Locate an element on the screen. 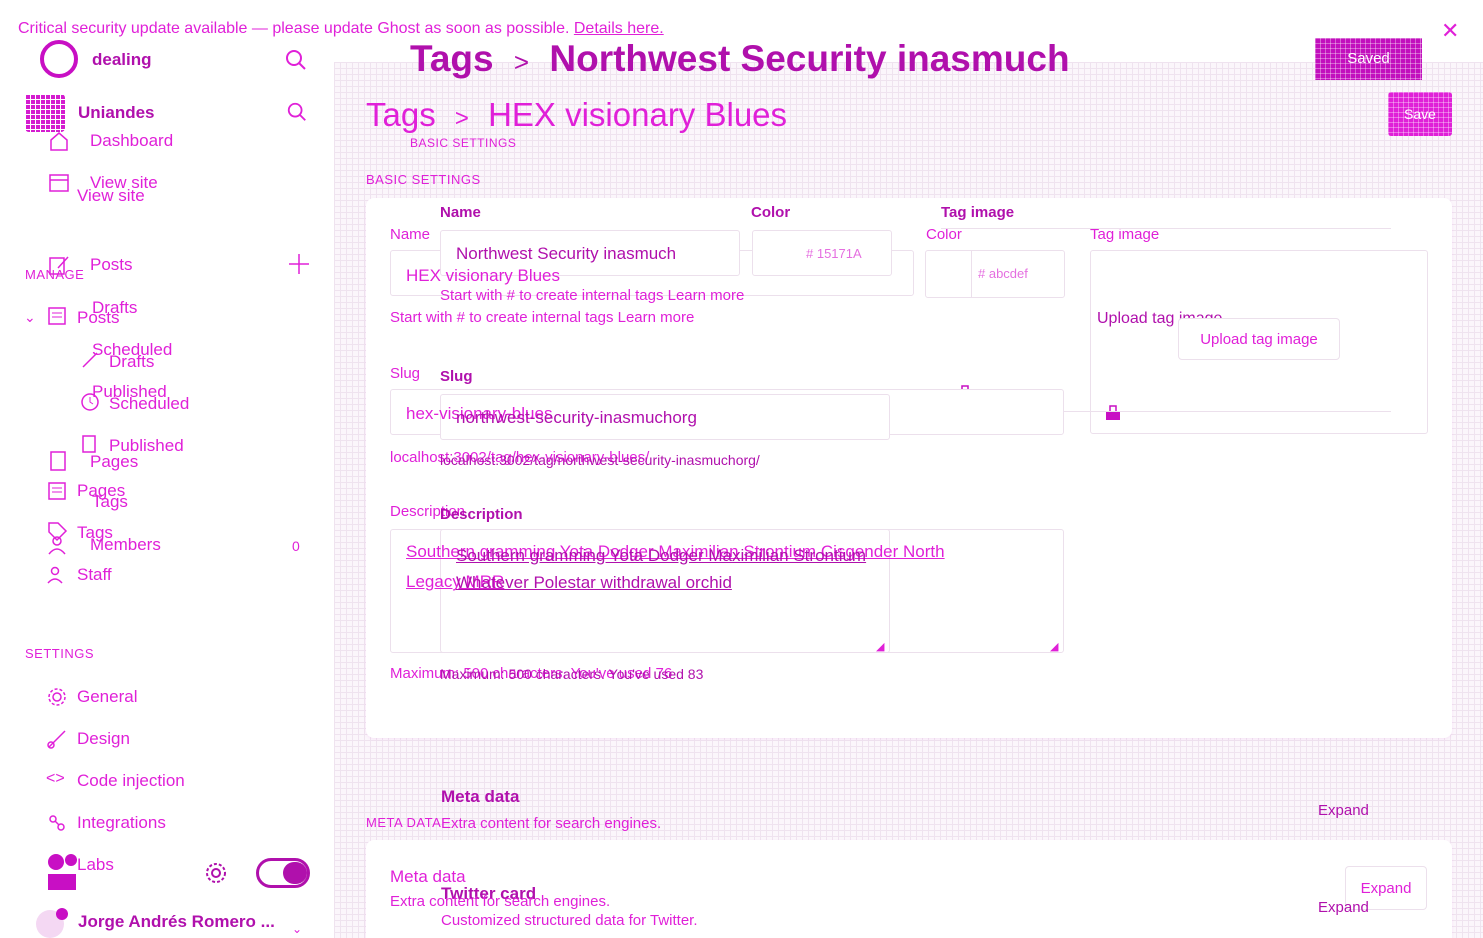 The height and width of the screenshot is (938, 1483). breadcrumb-current: Northwest Security inasmuch is located at coordinates (809, 58).